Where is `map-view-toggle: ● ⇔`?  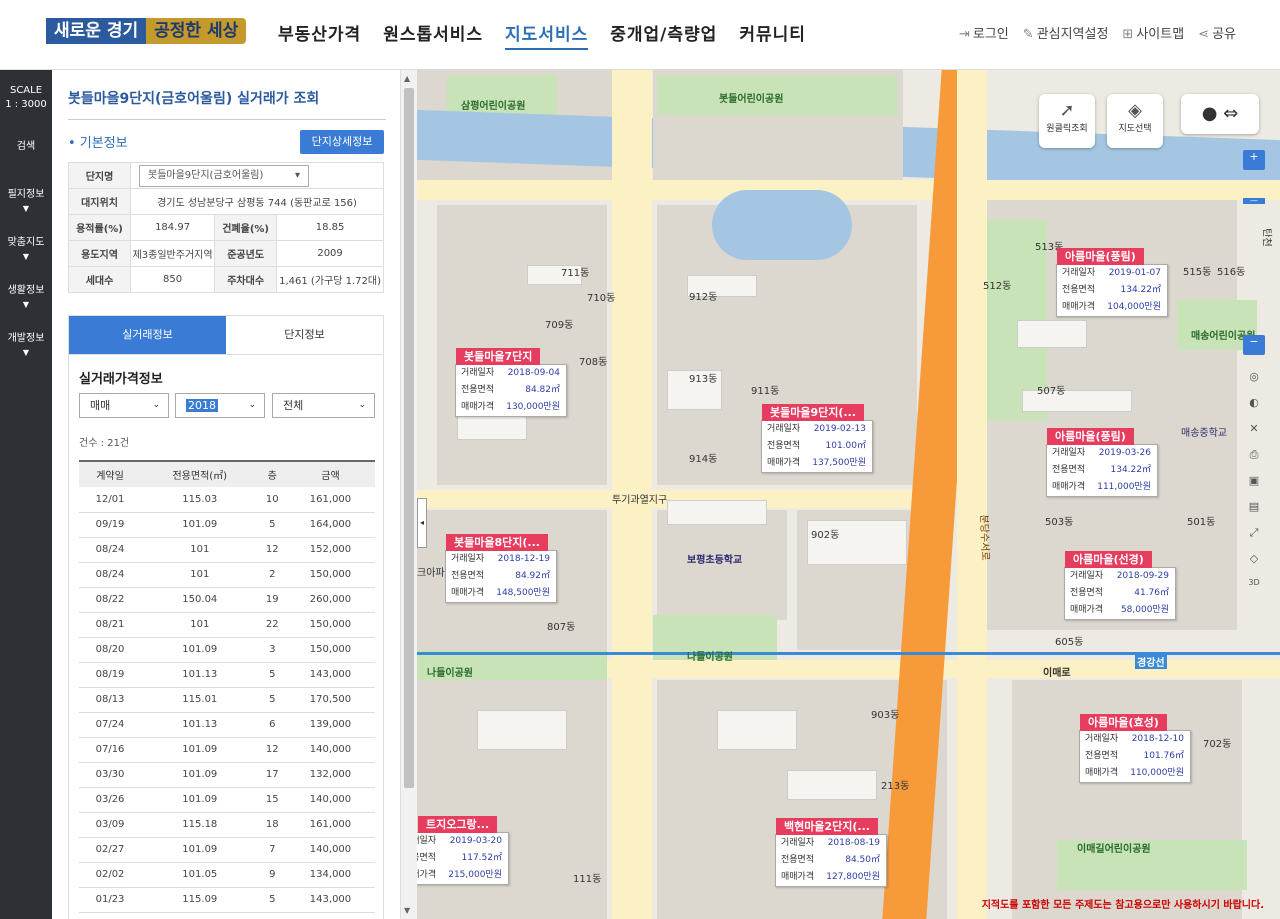
map-view-toggle: ● ⇔ is located at coordinates (1220, 114).